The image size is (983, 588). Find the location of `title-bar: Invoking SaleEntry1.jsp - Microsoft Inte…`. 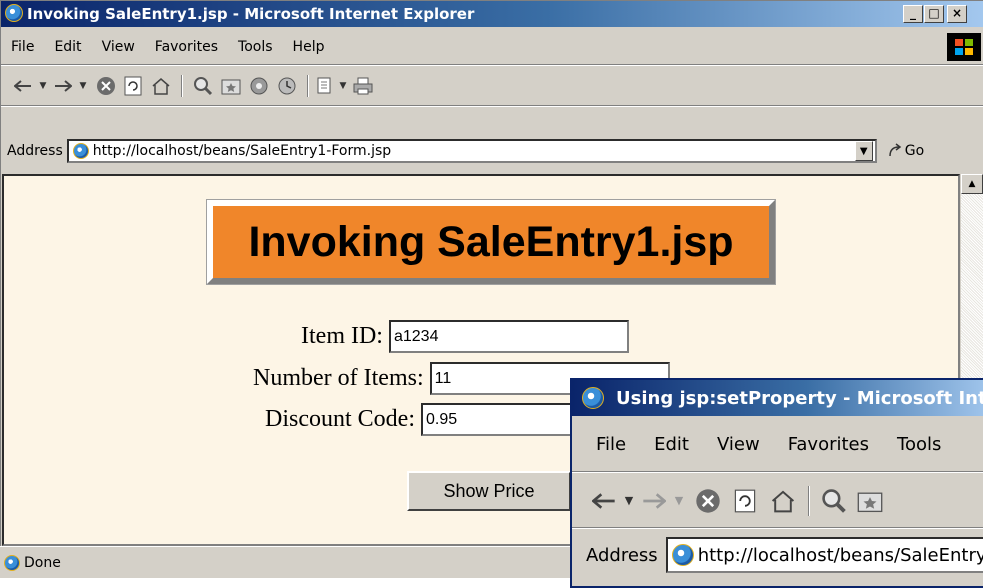

title-bar: Invoking SaleEntry1.jsp - Microsoft Inte… is located at coordinates (492, 14).